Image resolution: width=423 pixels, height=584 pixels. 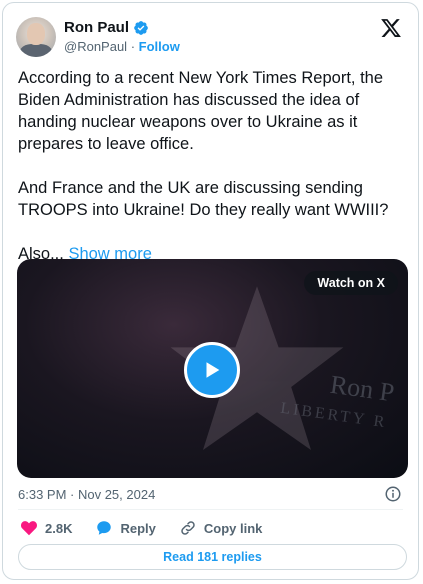 I want to click on author-name-row: Ron Paul, so click(x=106, y=27).